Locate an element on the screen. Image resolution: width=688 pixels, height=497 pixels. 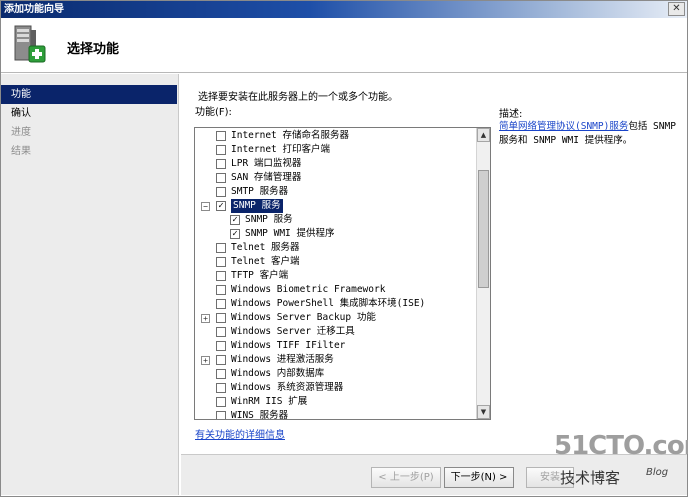
feature-row: Internet 存储命名服务器 is located at coordinates (335, 136).